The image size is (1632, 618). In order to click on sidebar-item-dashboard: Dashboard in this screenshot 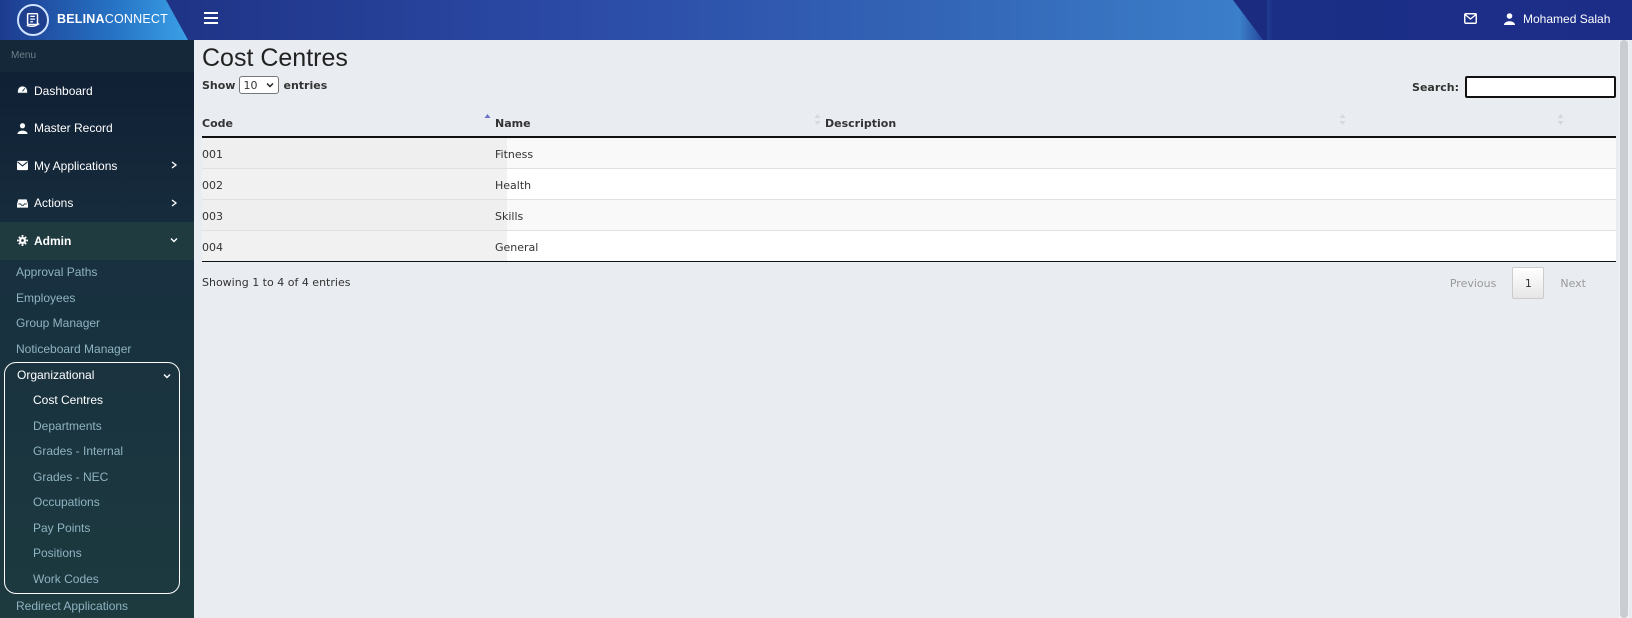, I will do `click(97, 91)`.